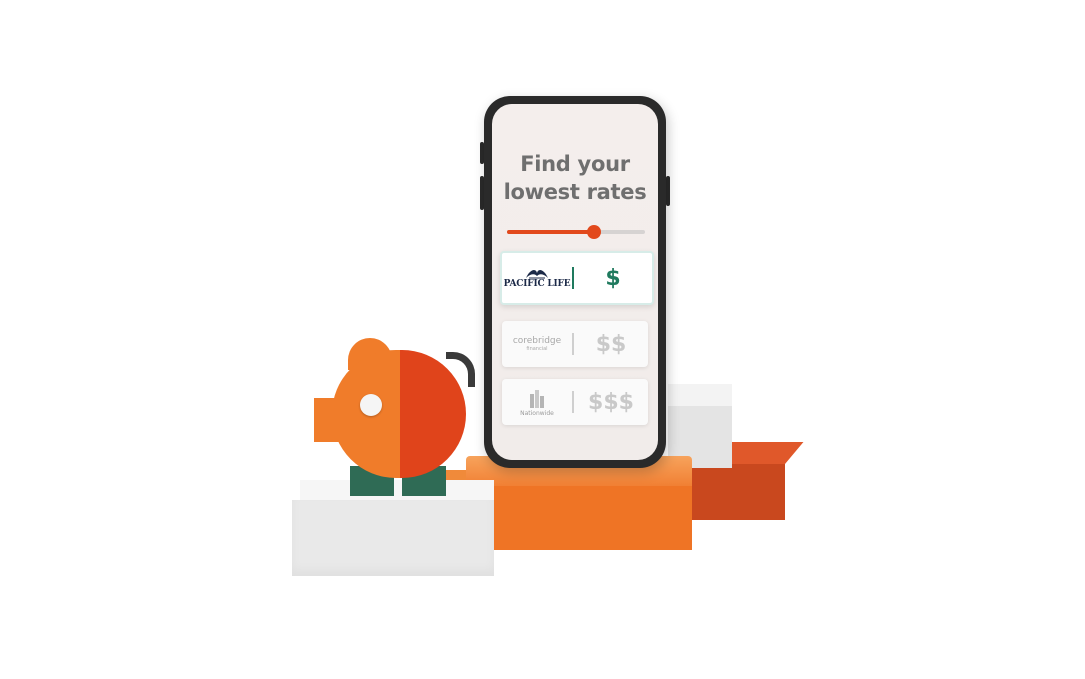 The image size is (1085, 679). Describe the element at coordinates (537, 284) in the screenshot. I see `pacific-life-logo-text: PACIFIC LIFE` at that location.